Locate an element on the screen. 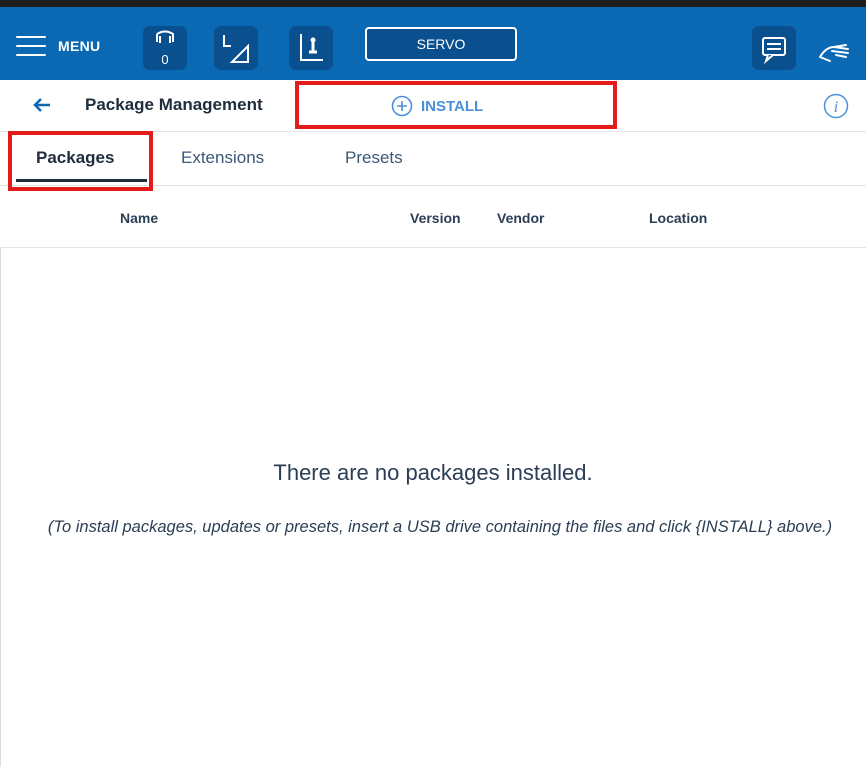 The image size is (866, 767). menu-icon is located at coordinates (31, 46).